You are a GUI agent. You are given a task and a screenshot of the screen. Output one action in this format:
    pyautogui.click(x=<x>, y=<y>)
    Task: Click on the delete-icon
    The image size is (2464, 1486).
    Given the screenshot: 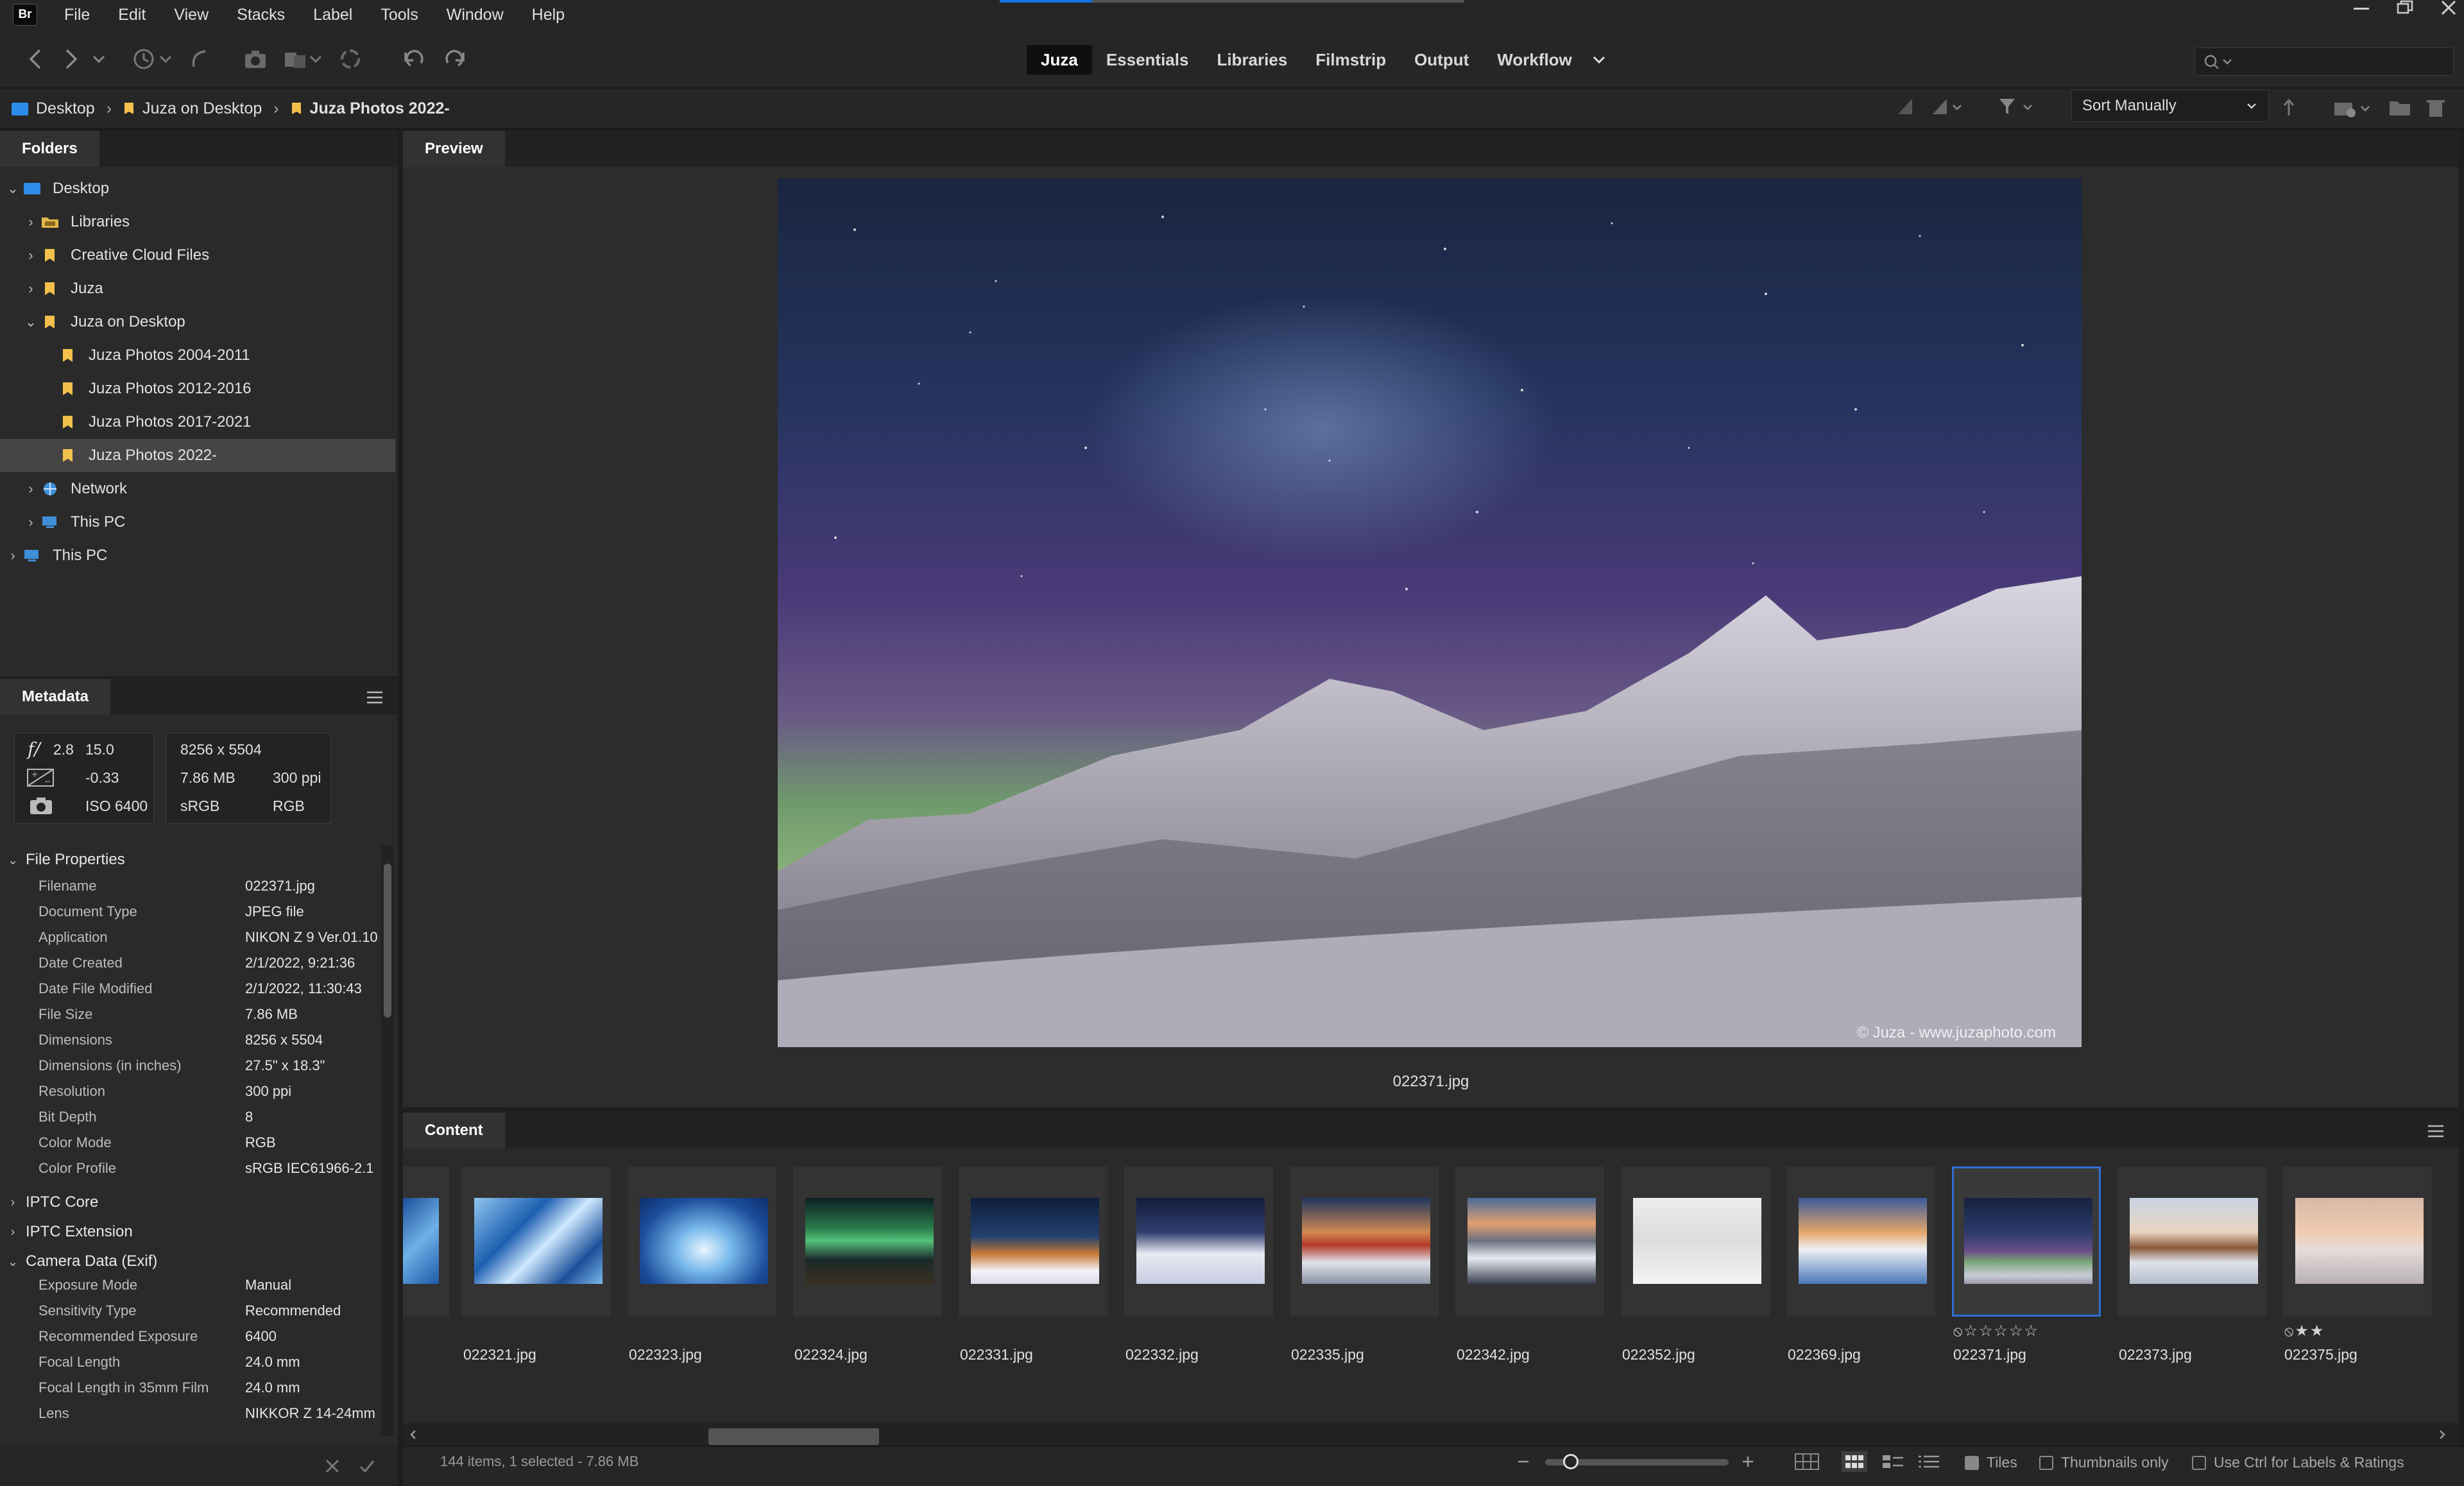 What is the action you would take?
    pyautogui.click(x=2436, y=108)
    